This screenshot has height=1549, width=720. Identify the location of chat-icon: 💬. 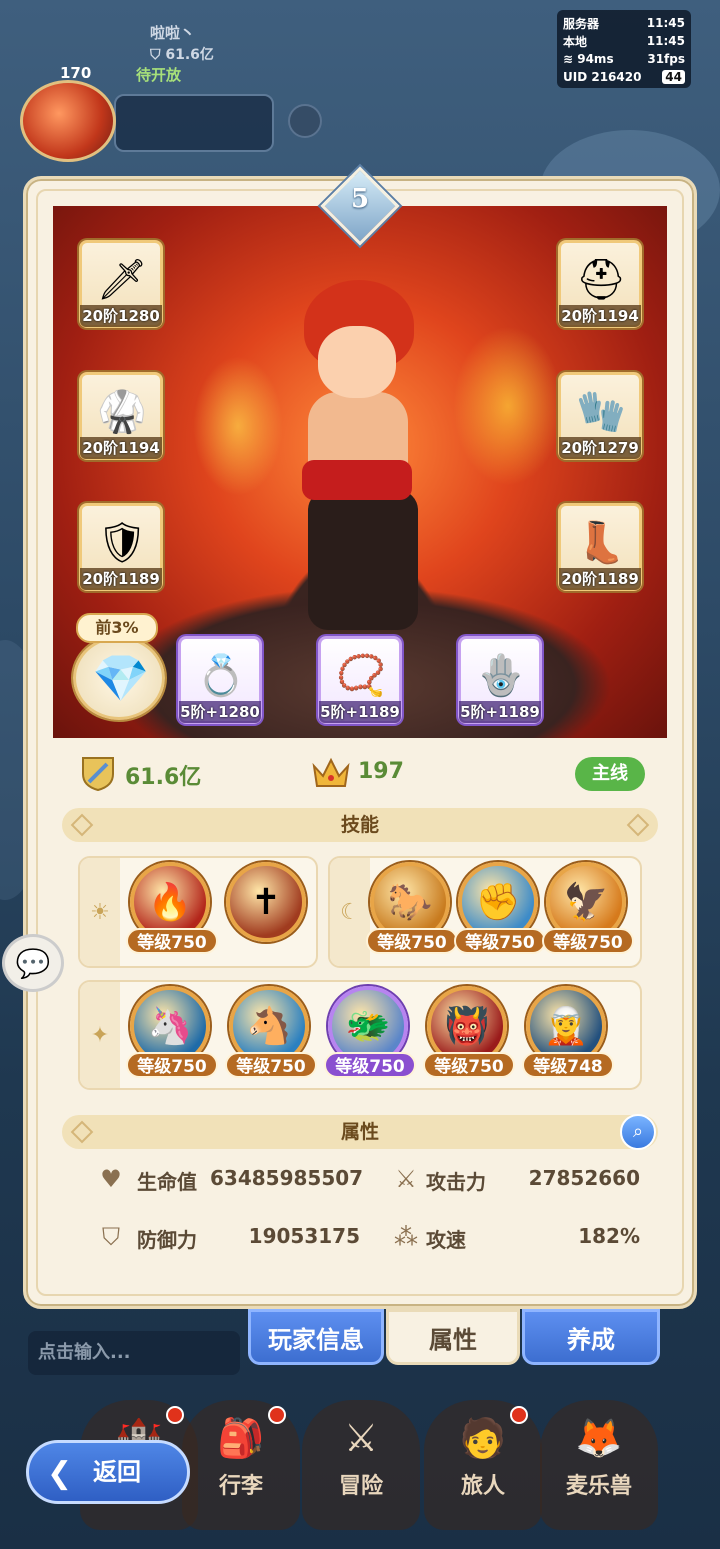
(33, 963).